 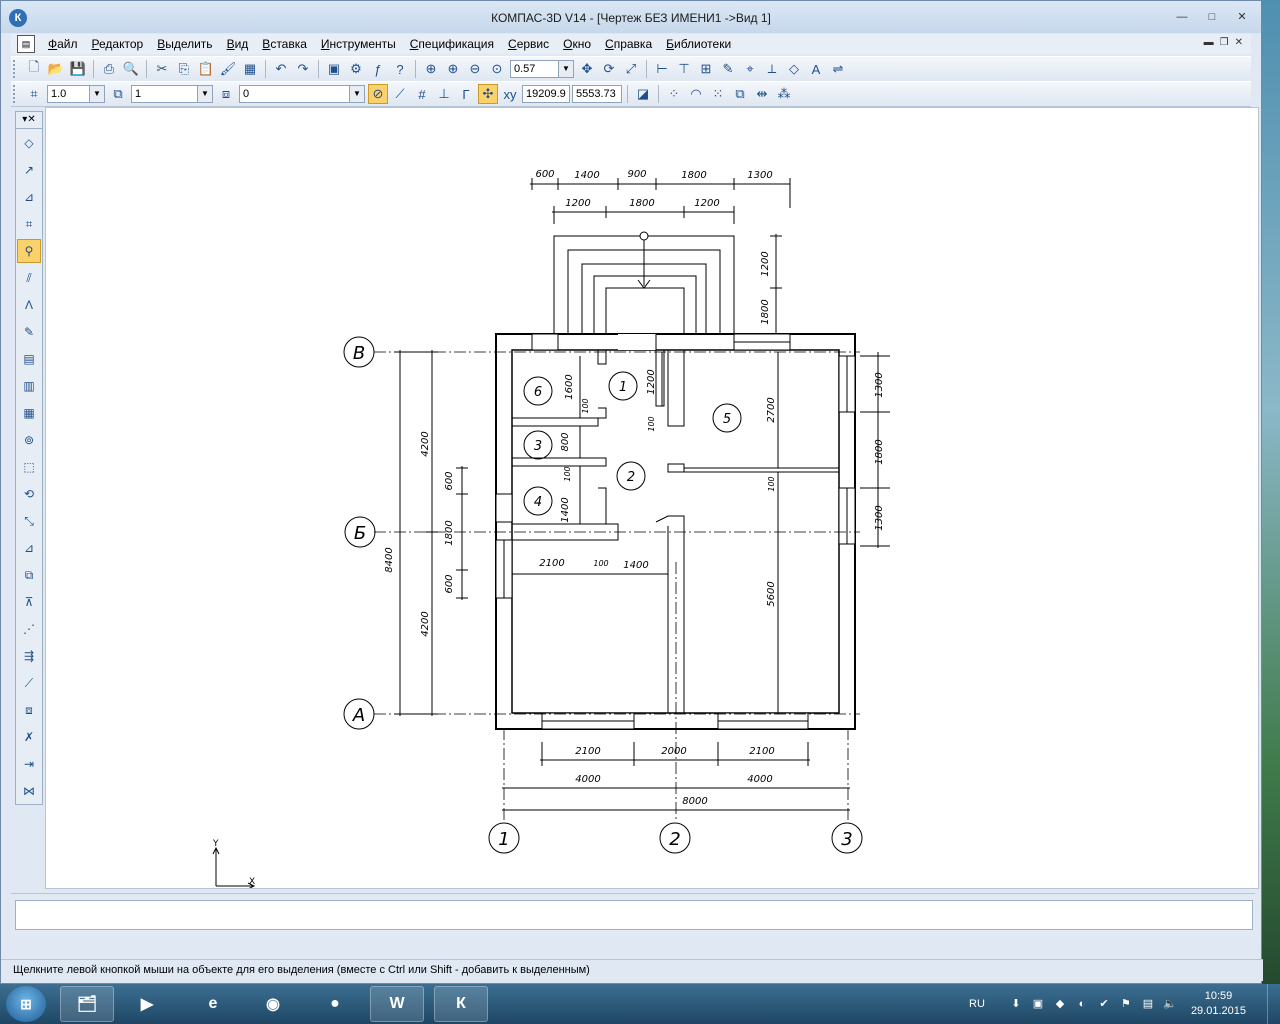 What do you see at coordinates (1126, 1004) in the screenshot?
I see `flag-icon: ⚑` at bounding box center [1126, 1004].